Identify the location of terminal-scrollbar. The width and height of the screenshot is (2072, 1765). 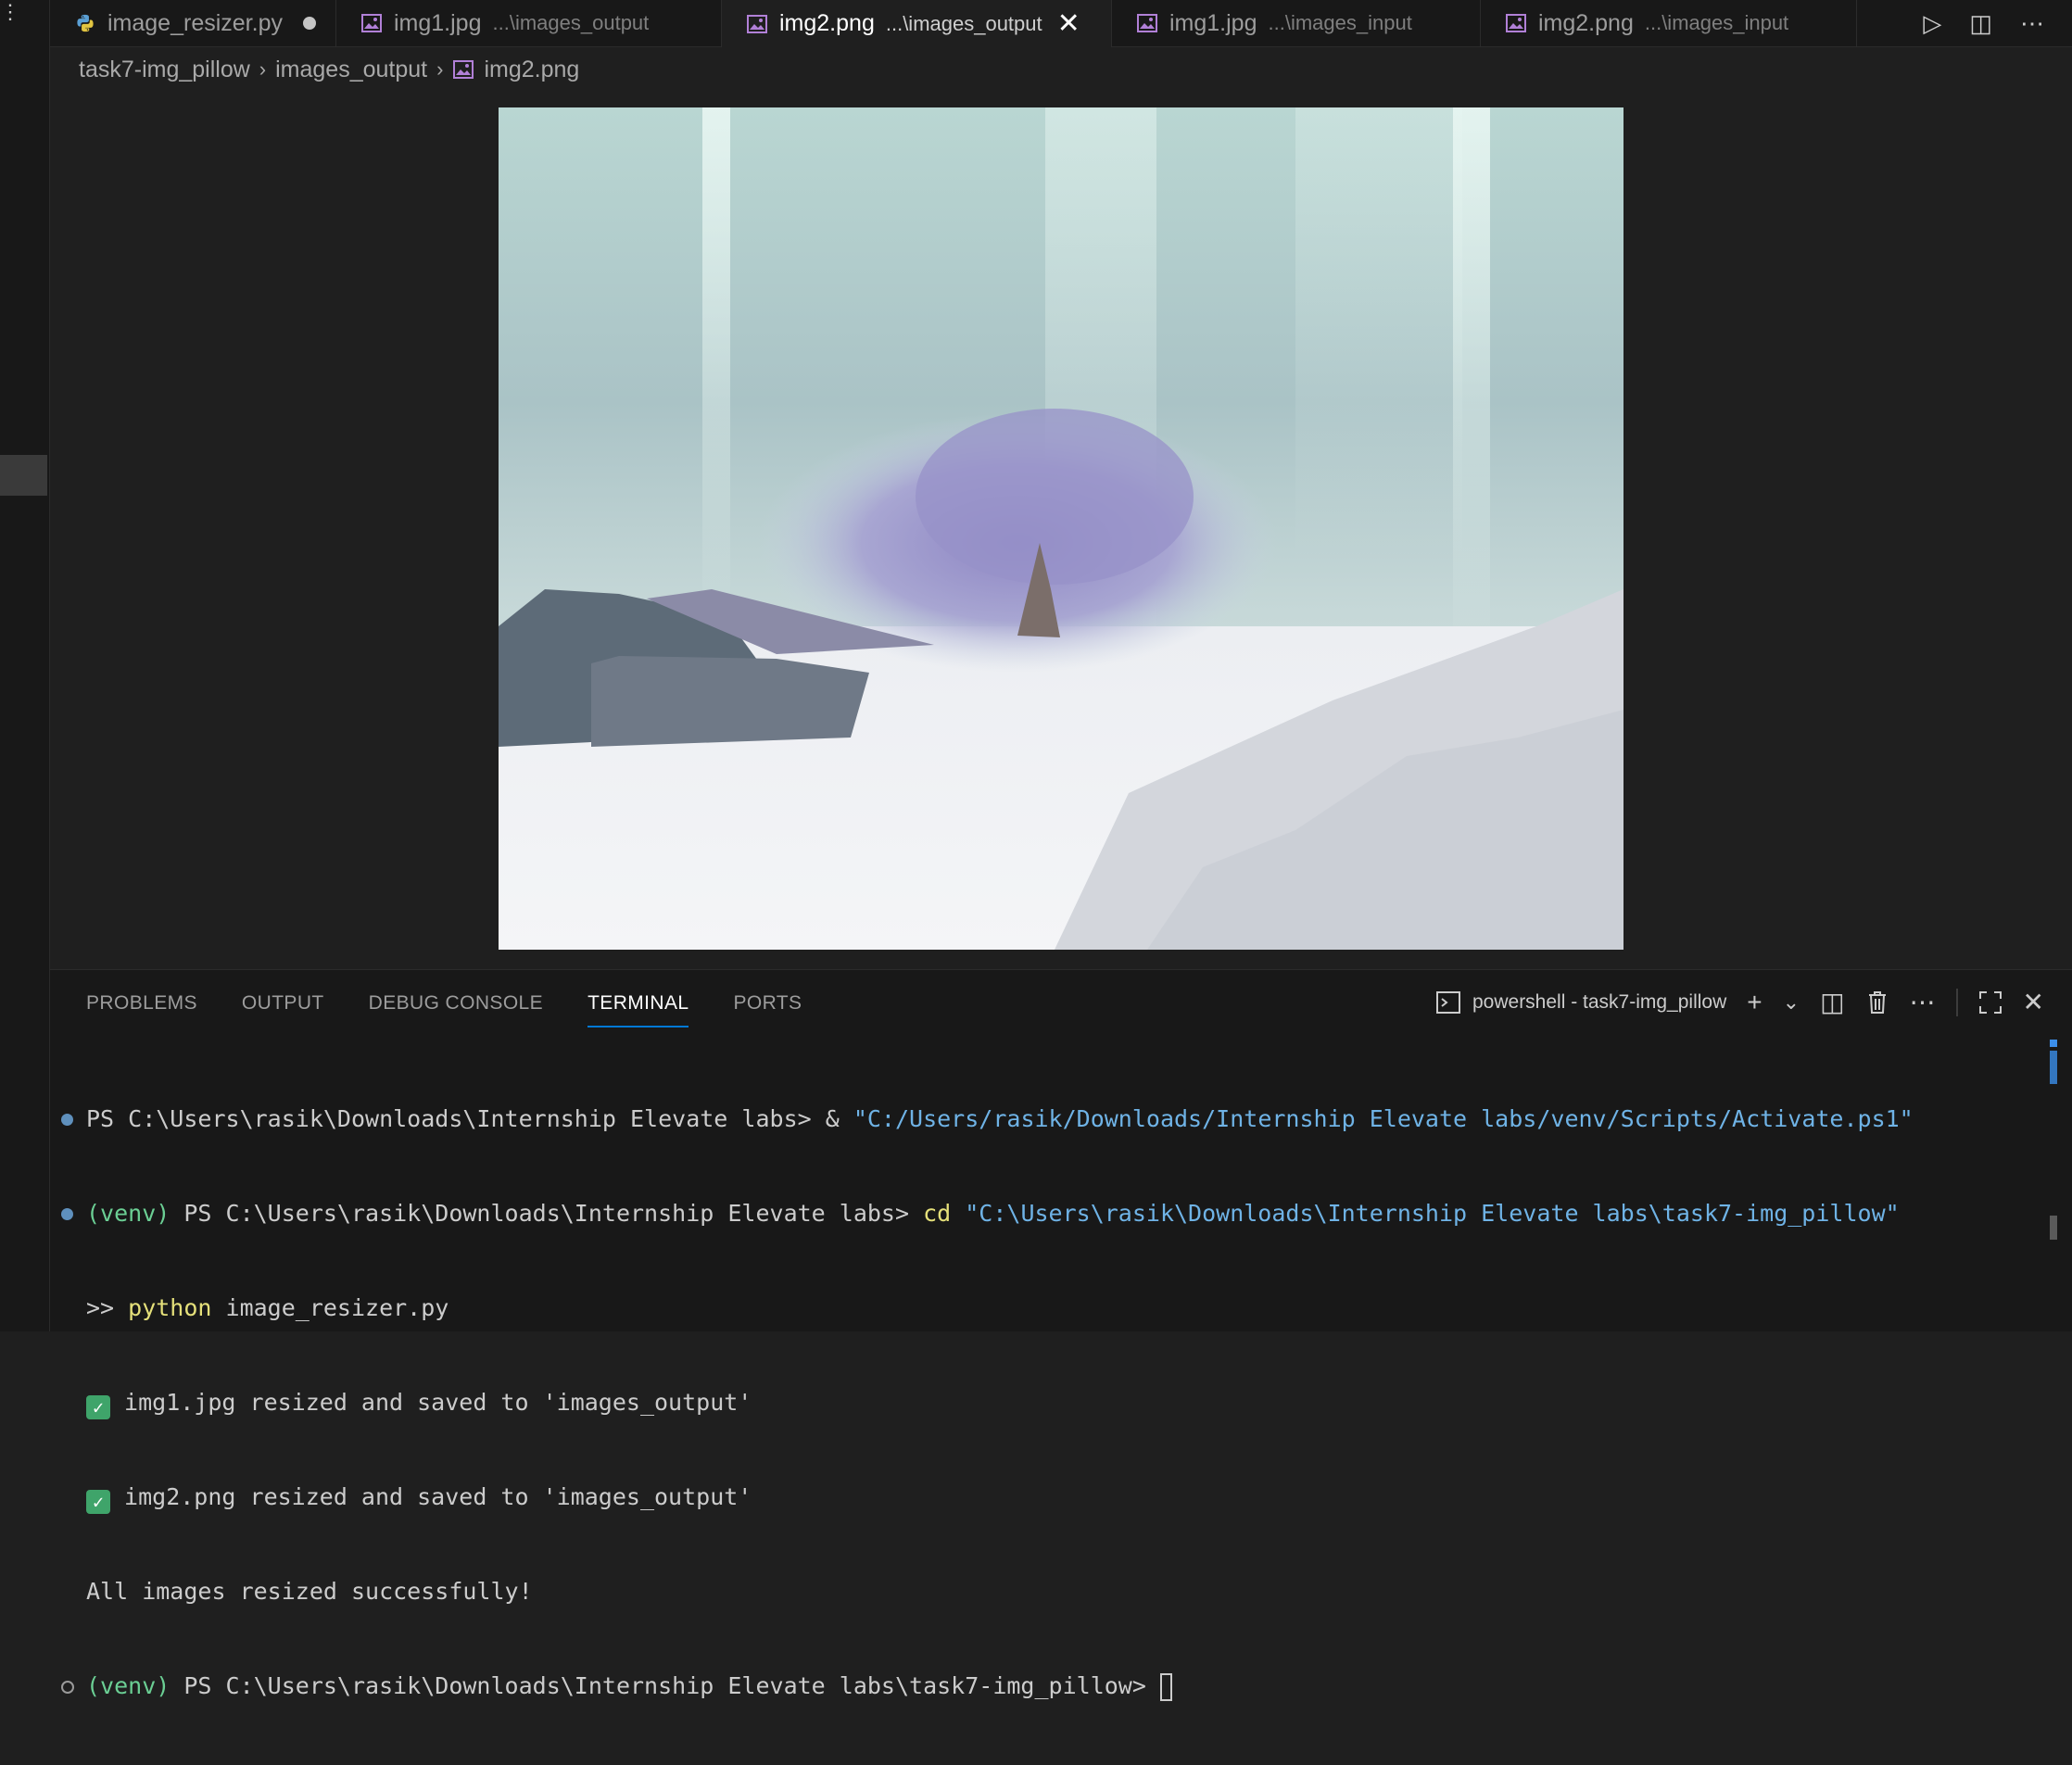
(2053, 1228).